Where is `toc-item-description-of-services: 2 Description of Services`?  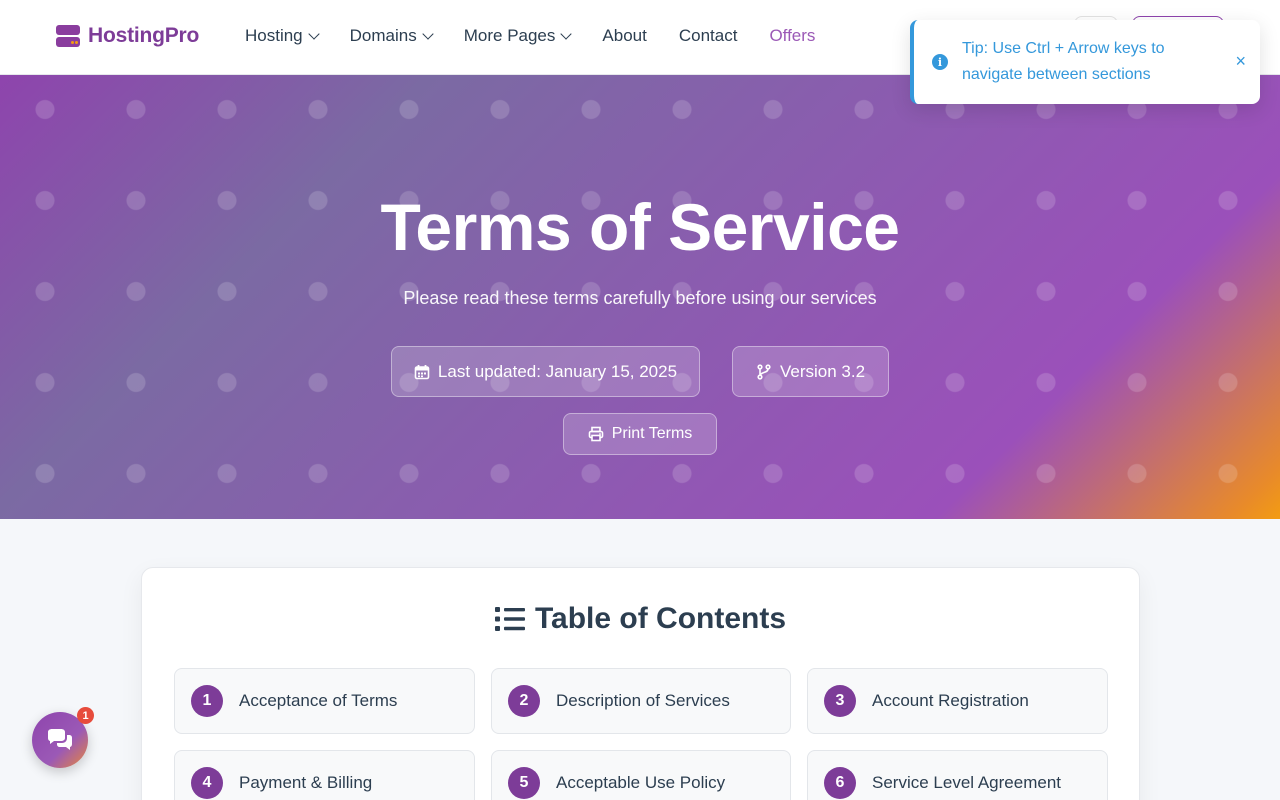 toc-item-description-of-services: 2 Description of Services is located at coordinates (641, 701).